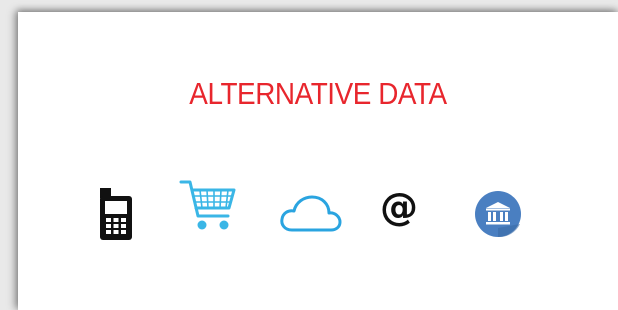  Describe the element at coordinates (207, 205) in the screenshot. I see `shopping-cart-icon` at that location.